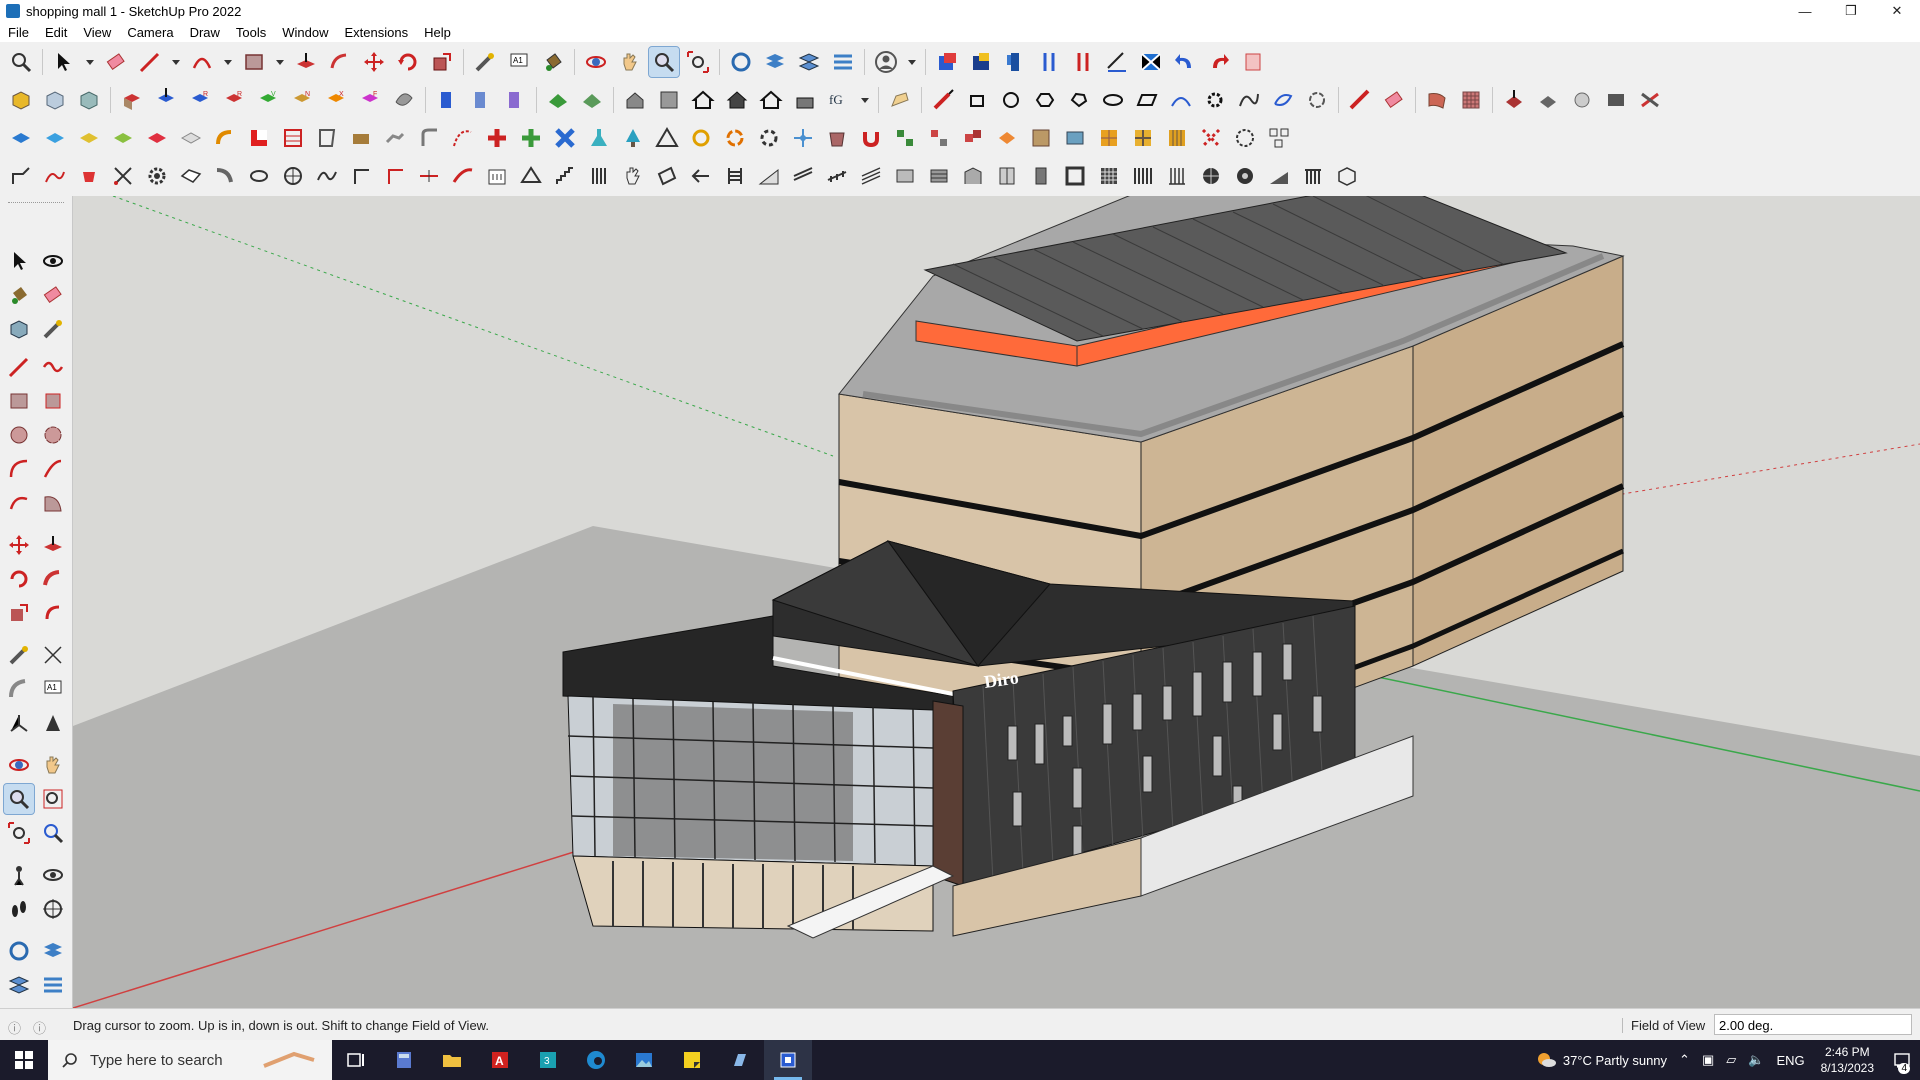  I want to click on task-view-icon, so click(356, 1060).